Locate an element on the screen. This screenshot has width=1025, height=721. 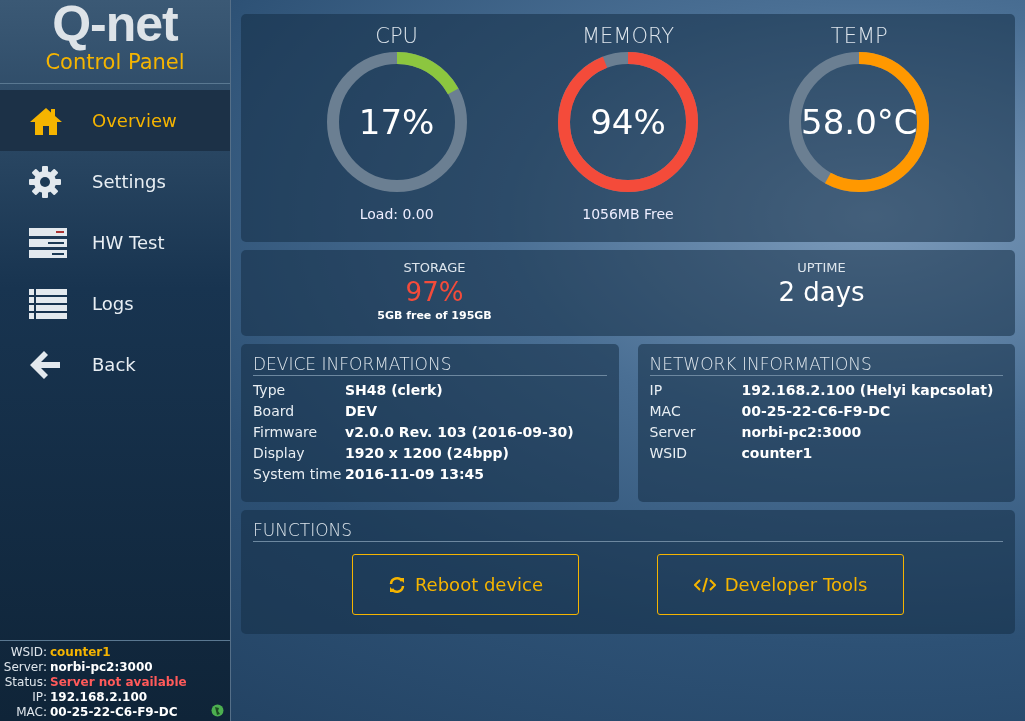
stat-value: 97% is located at coordinates (434, 292).